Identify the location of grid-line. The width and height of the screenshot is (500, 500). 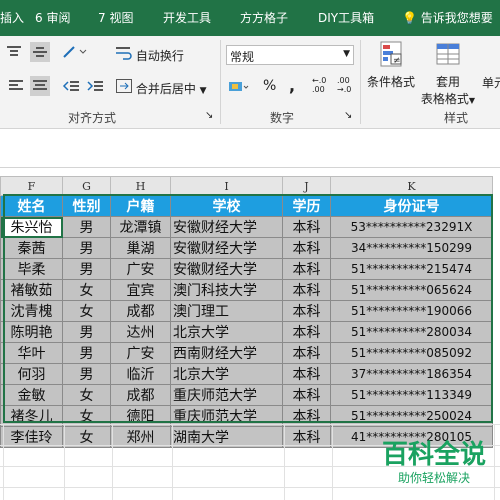
(3, 462).